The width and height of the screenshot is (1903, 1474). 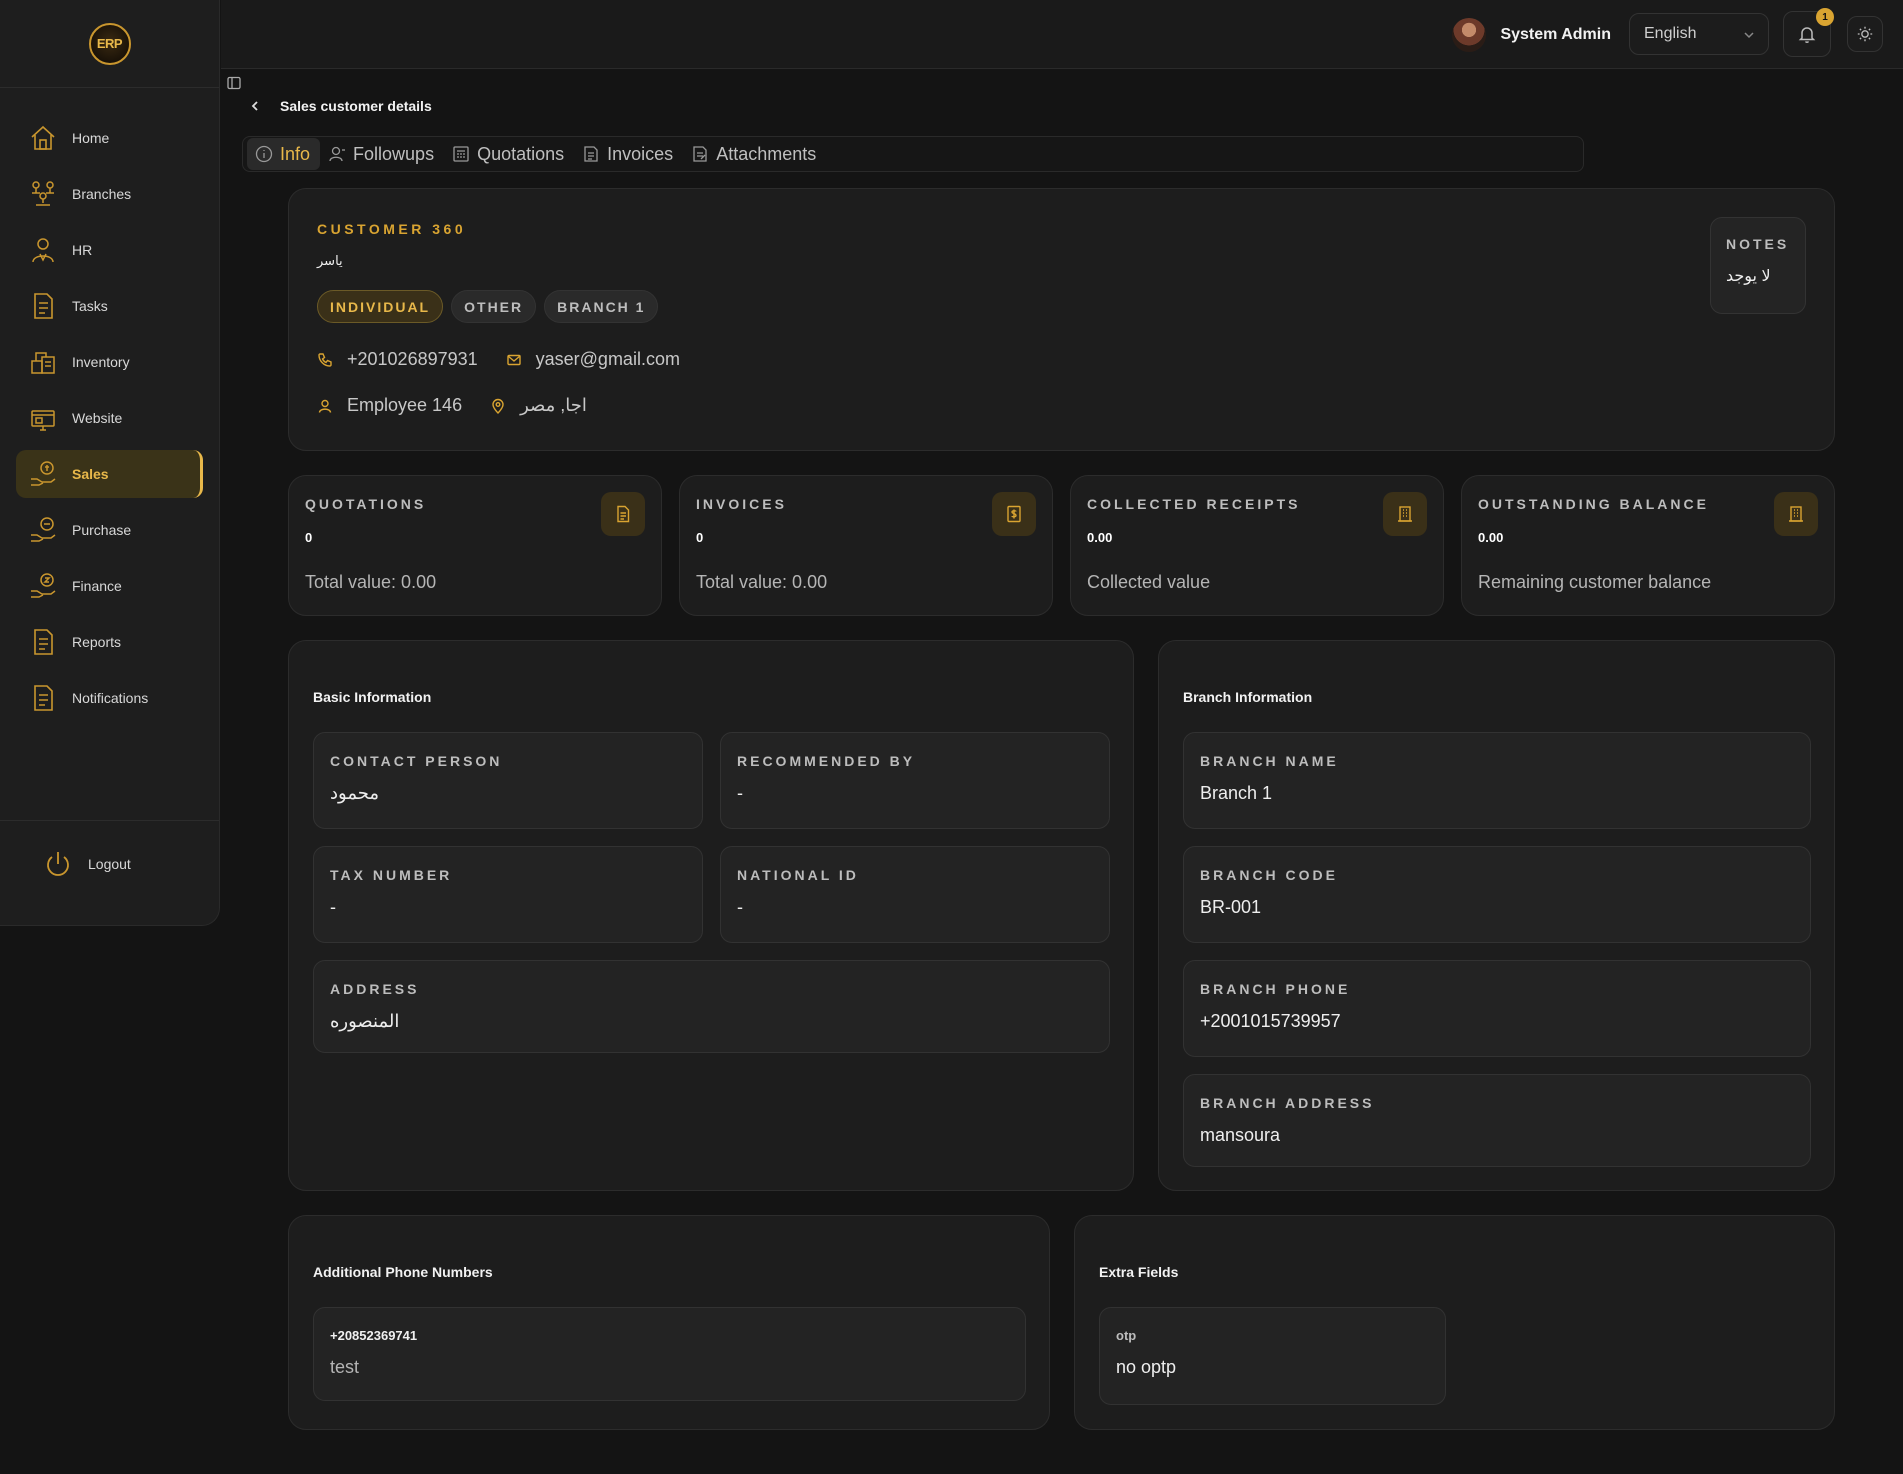 I want to click on sidebar-item-purchase: Purchase, so click(x=109, y=530).